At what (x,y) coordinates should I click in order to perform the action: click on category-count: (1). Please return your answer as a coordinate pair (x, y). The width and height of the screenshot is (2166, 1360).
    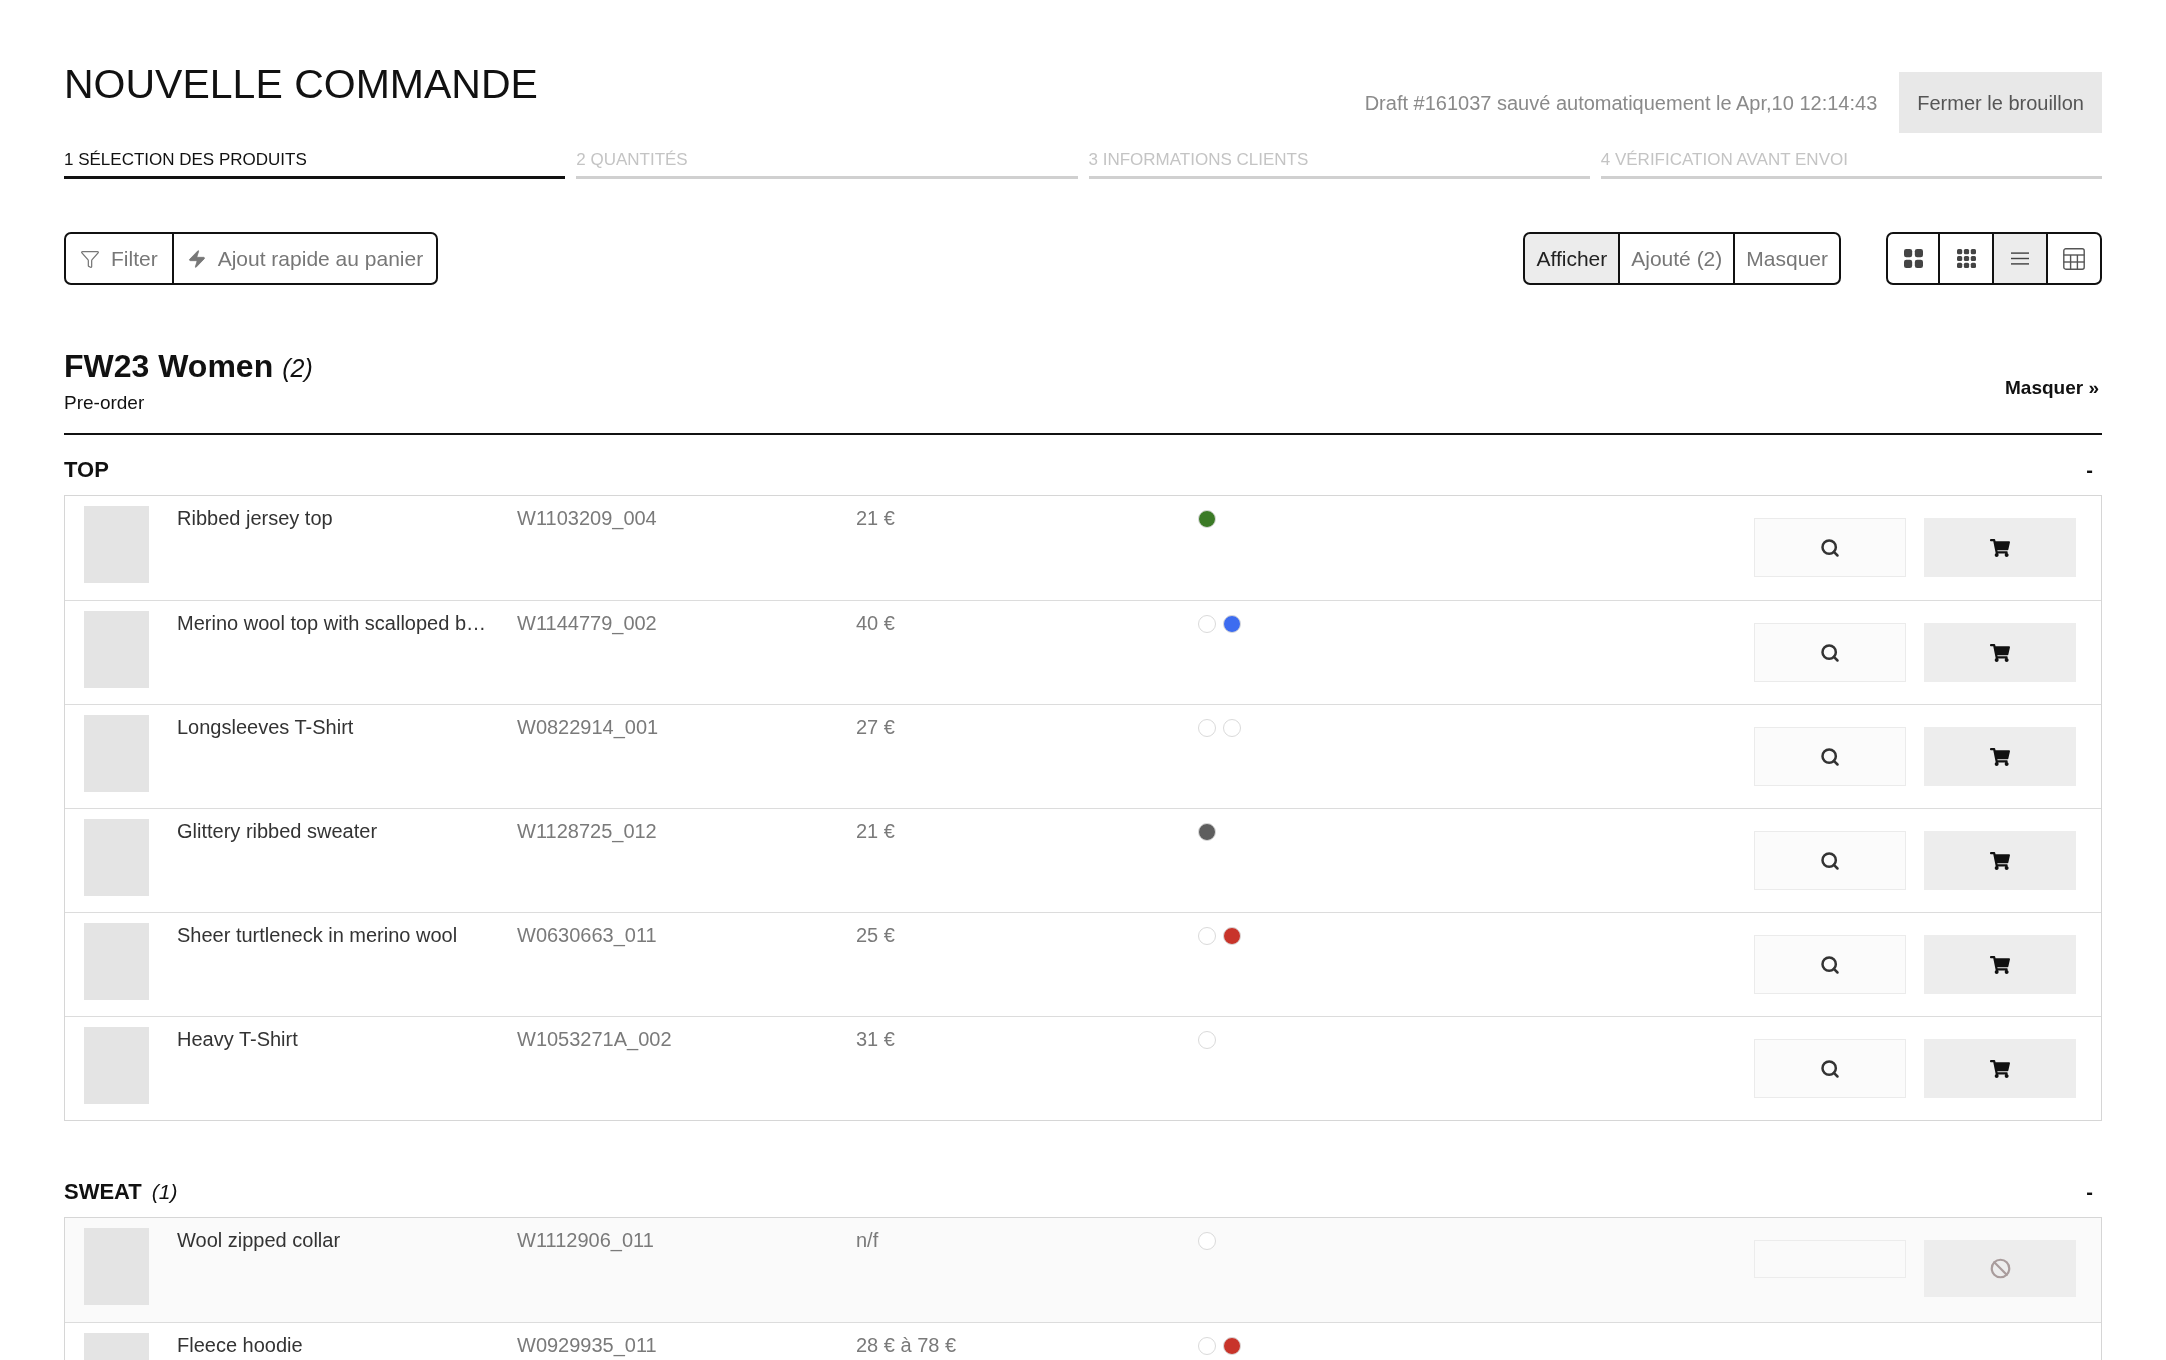
    Looking at the image, I should click on (164, 1192).